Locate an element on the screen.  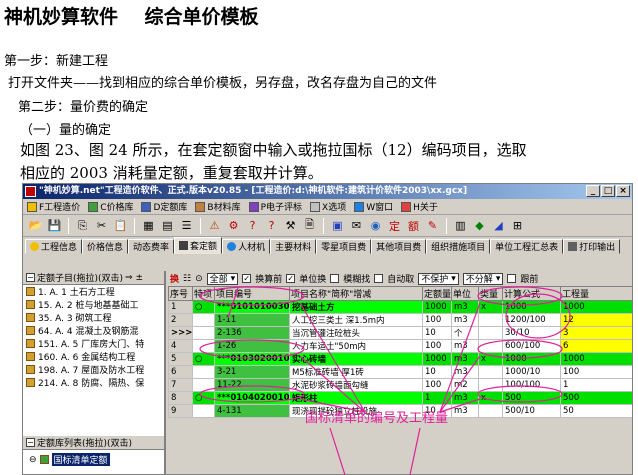
row-pointer: >>> is located at coordinates (180, 333).